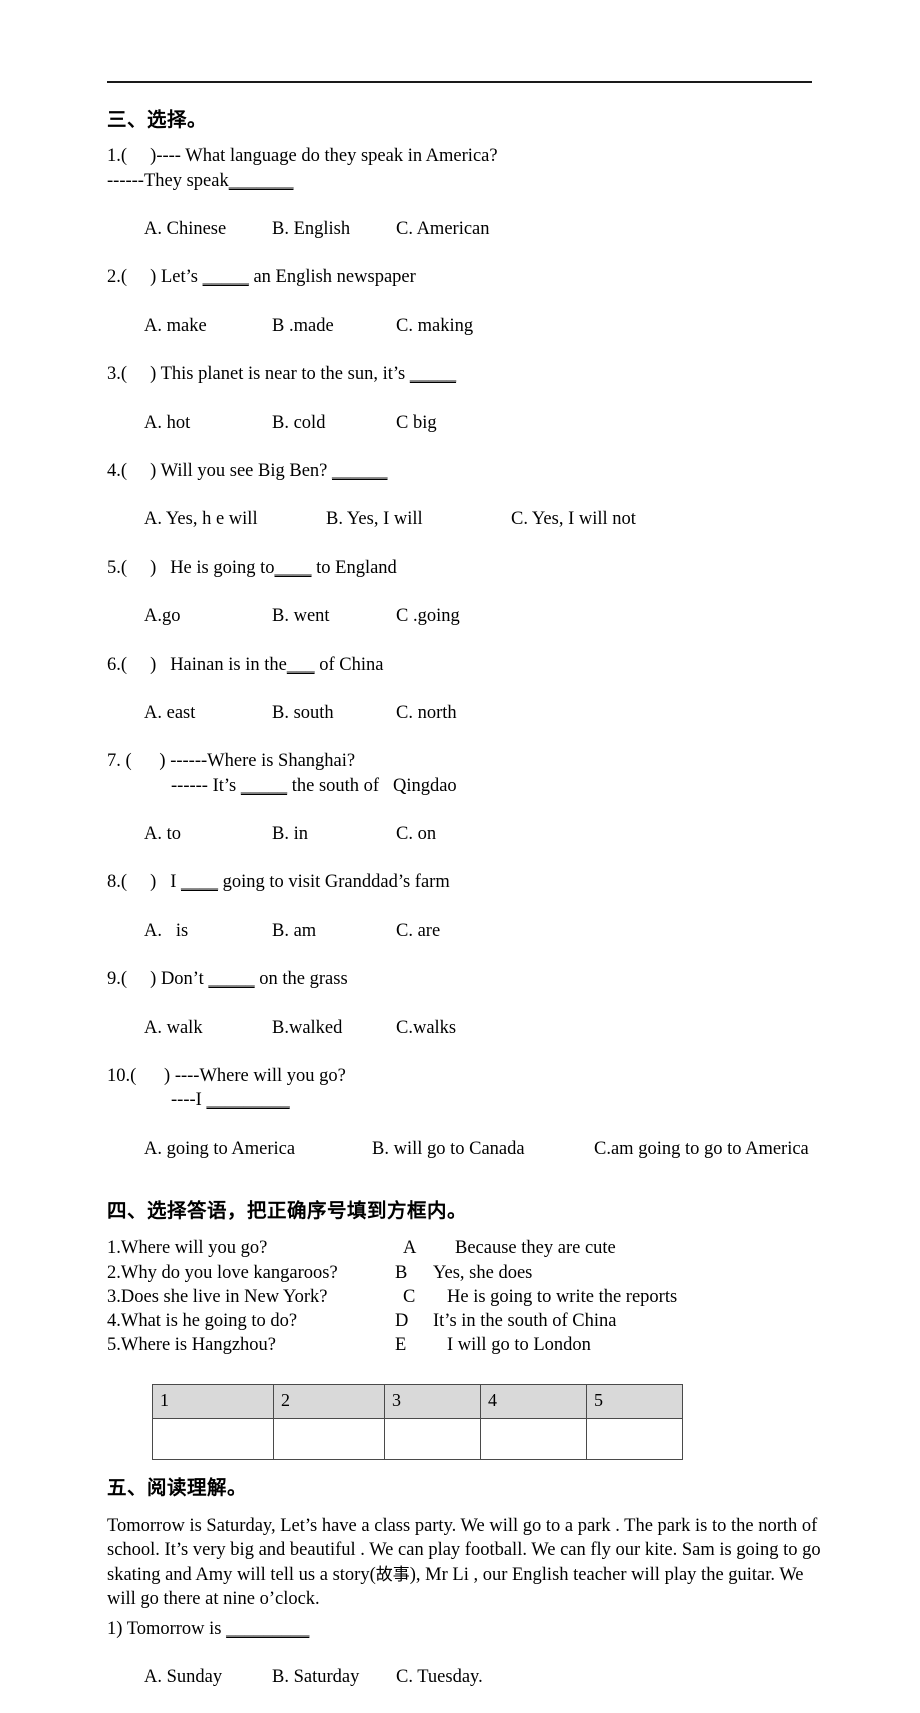 The width and height of the screenshot is (920, 1713). What do you see at coordinates (334, 326) in the screenshot?
I see `question-2-option-b: B .made` at bounding box center [334, 326].